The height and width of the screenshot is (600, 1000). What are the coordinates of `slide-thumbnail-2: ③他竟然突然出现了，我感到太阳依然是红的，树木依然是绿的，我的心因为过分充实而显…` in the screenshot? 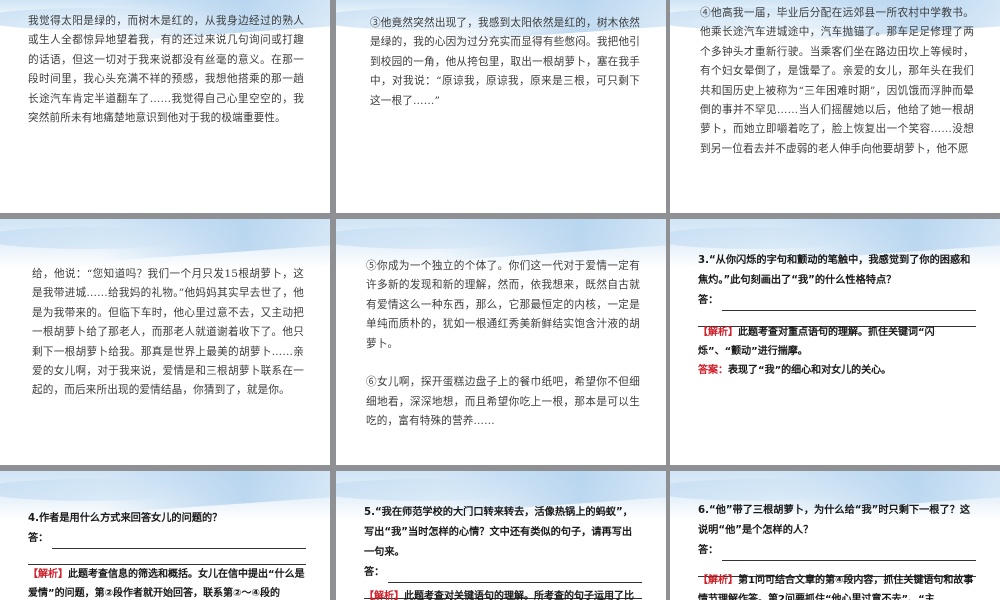 It's located at (501, 106).